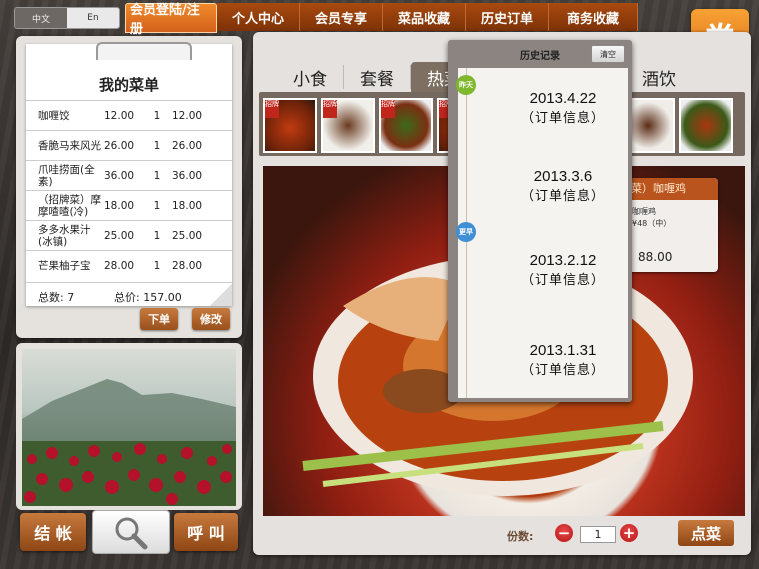  I want to click on dish-info-card: 牌菜）咖喱鸡 咖喱鸡 ¥48（中） 88.00, so click(668, 225).